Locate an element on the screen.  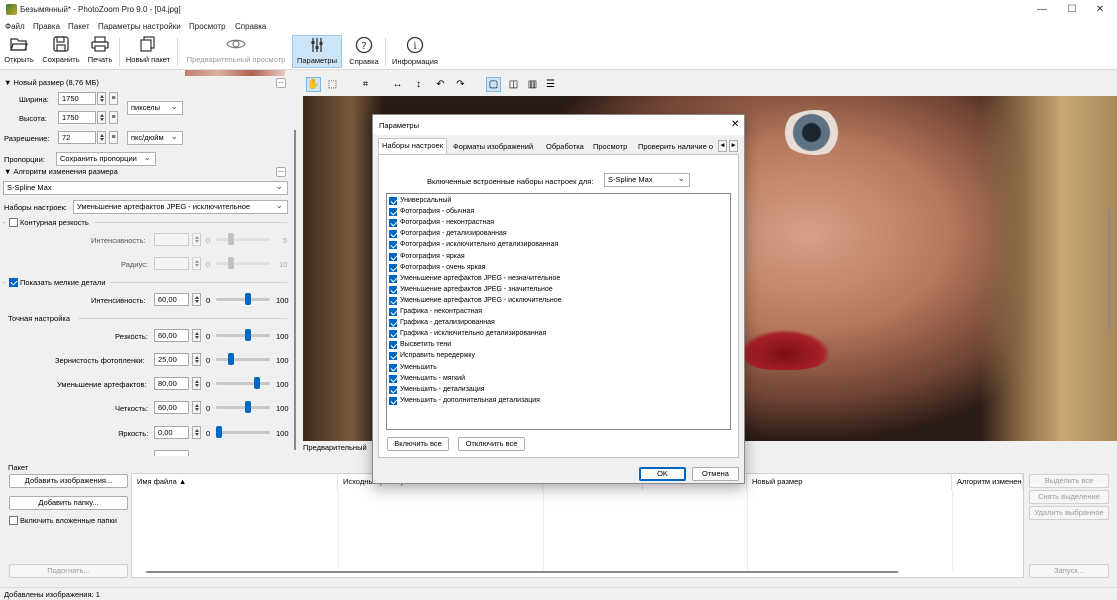
minimize-button: — is located at coordinates (1042, 10).